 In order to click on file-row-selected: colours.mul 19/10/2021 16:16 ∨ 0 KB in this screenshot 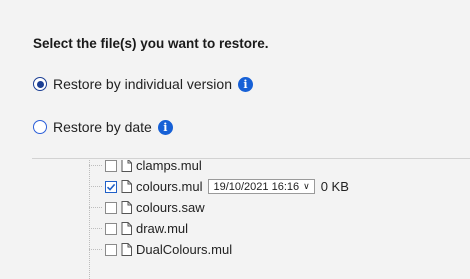, I will do `click(219, 186)`.